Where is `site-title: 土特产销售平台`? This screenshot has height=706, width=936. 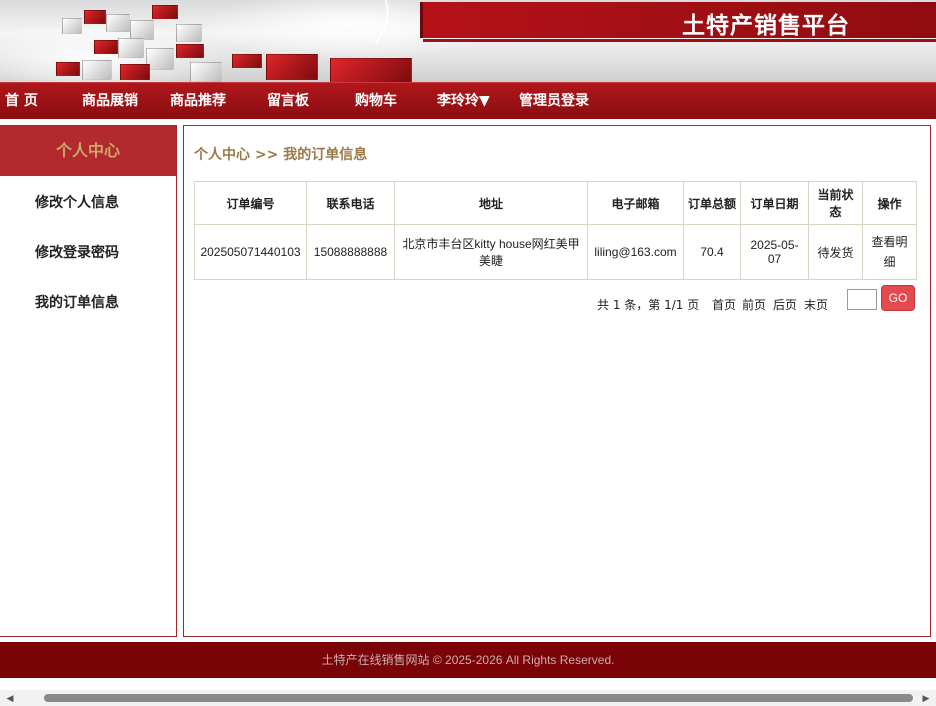 site-title: 土特产销售平台 is located at coordinates (766, 26).